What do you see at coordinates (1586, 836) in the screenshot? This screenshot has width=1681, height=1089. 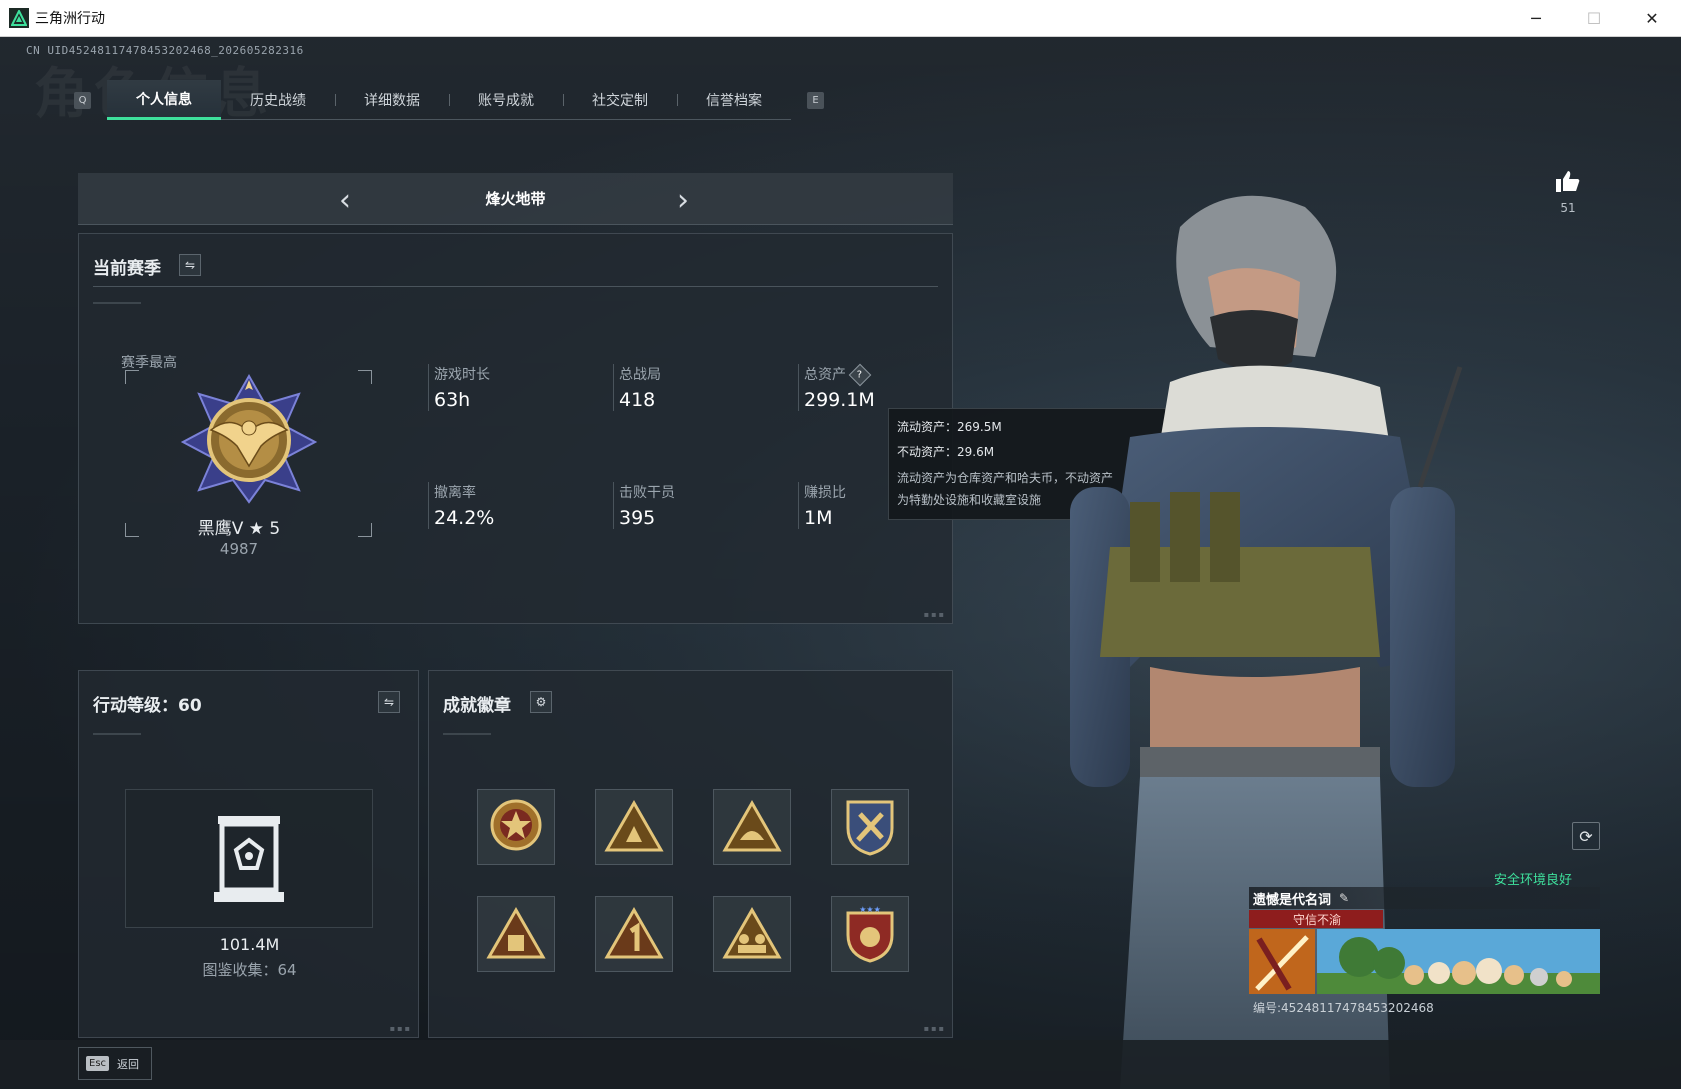 I see `refresh-icon: ⟳` at bounding box center [1586, 836].